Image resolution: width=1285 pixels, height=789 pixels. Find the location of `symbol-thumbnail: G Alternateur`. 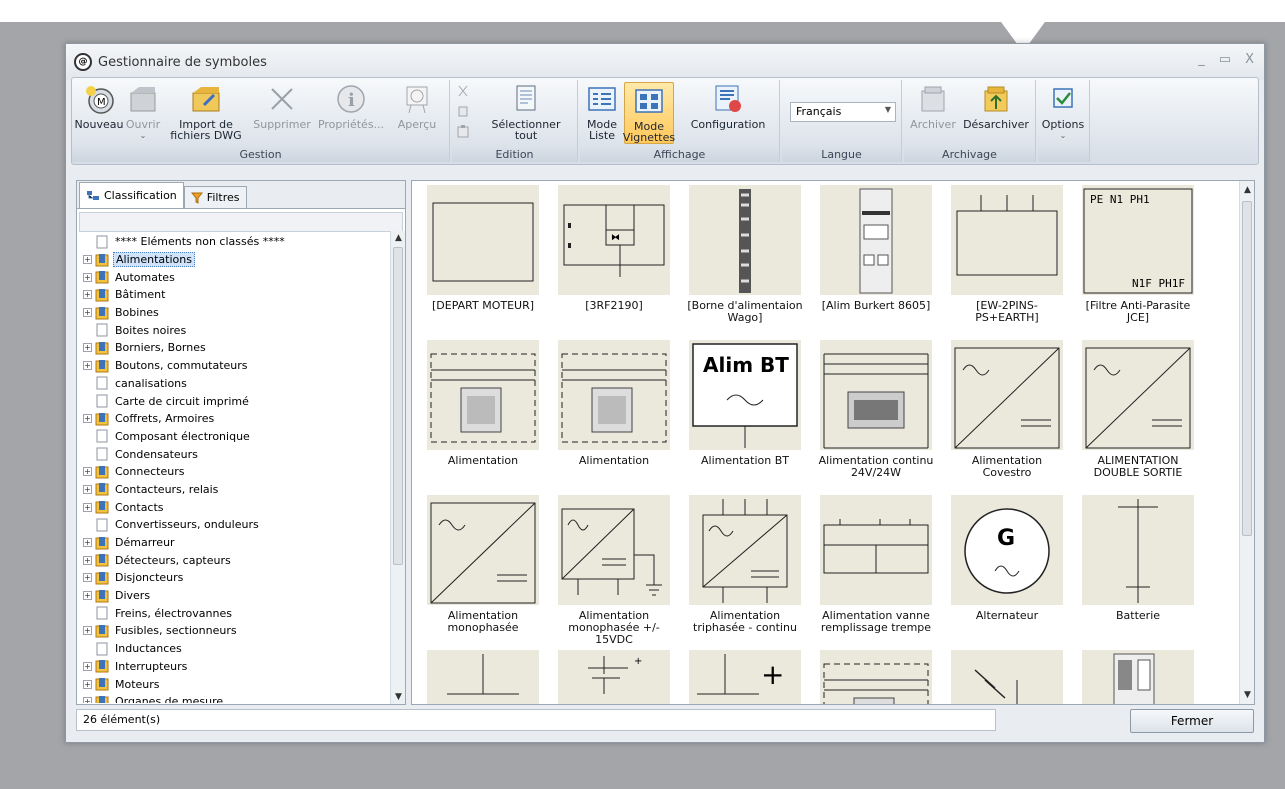

symbol-thumbnail: G Alternateur is located at coordinates (1007, 570).